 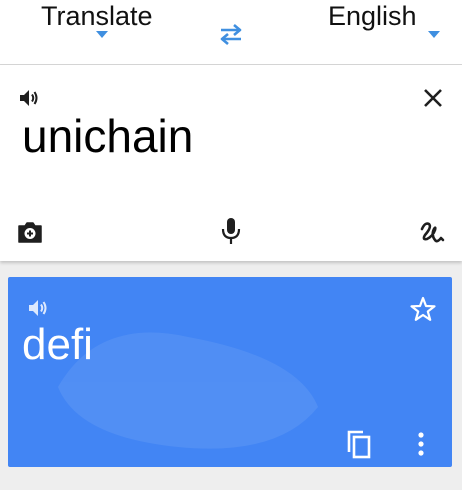 I want to click on microphone-icon, so click(x=231, y=231).